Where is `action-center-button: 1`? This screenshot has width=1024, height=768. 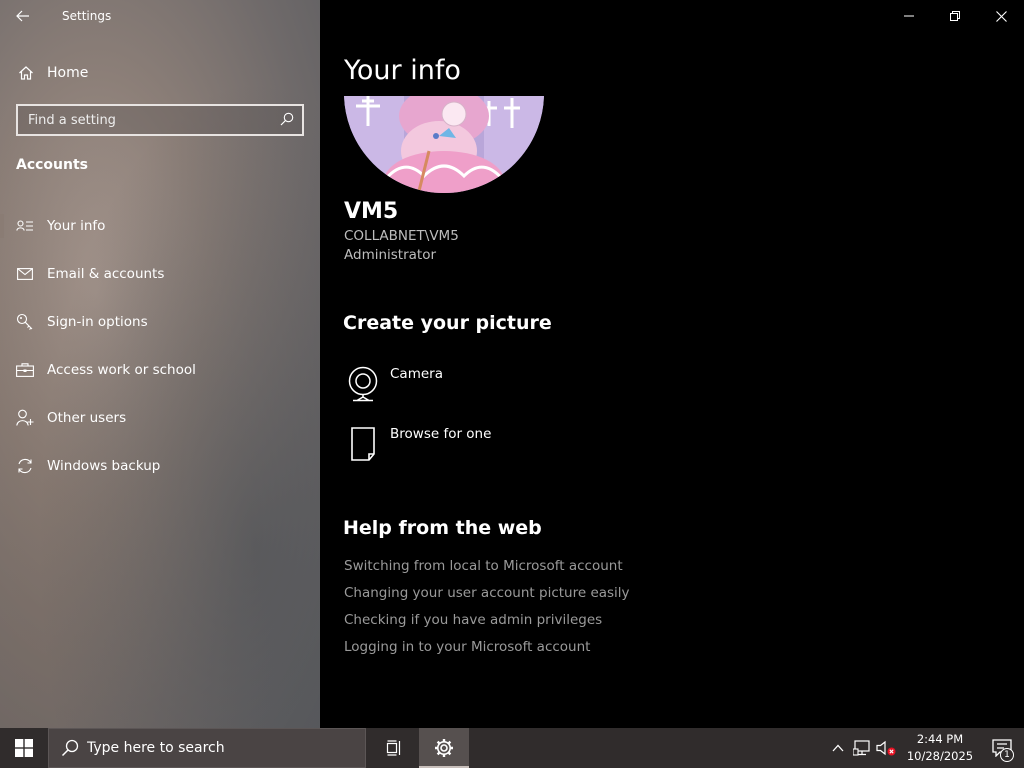
action-center-button: 1 is located at coordinates (1002, 748).